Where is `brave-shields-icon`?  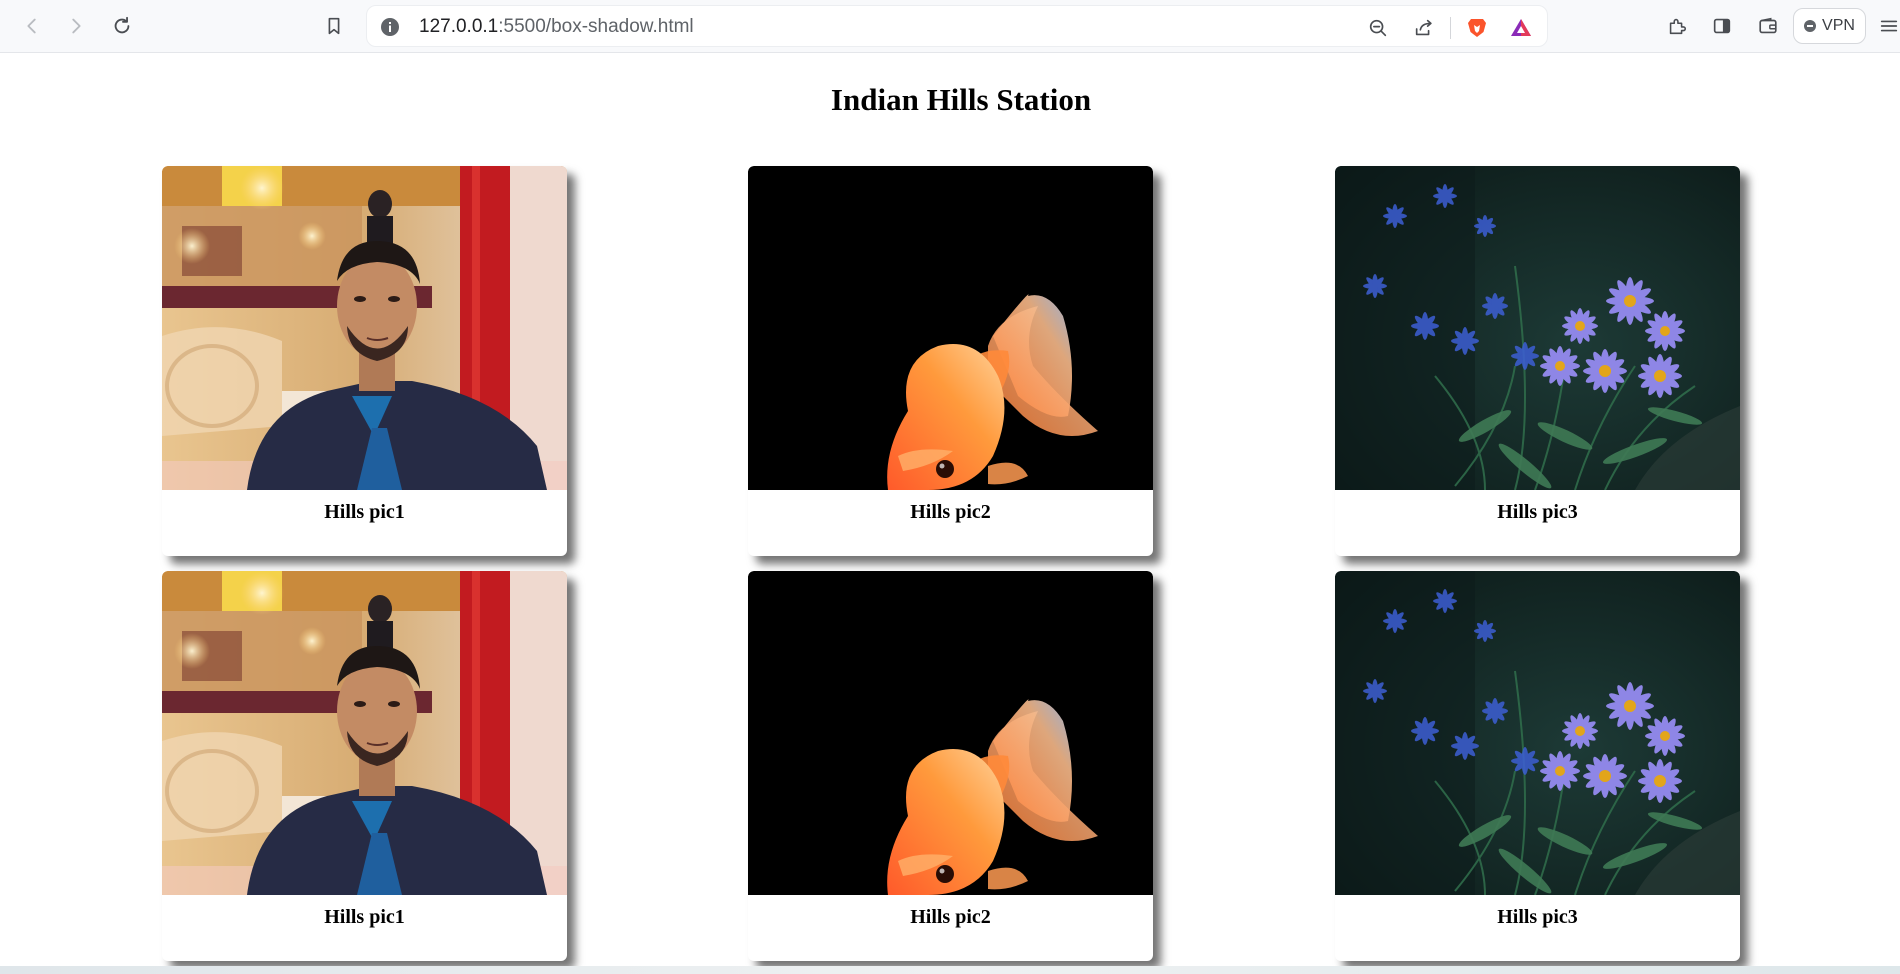 brave-shields-icon is located at coordinates (1477, 28).